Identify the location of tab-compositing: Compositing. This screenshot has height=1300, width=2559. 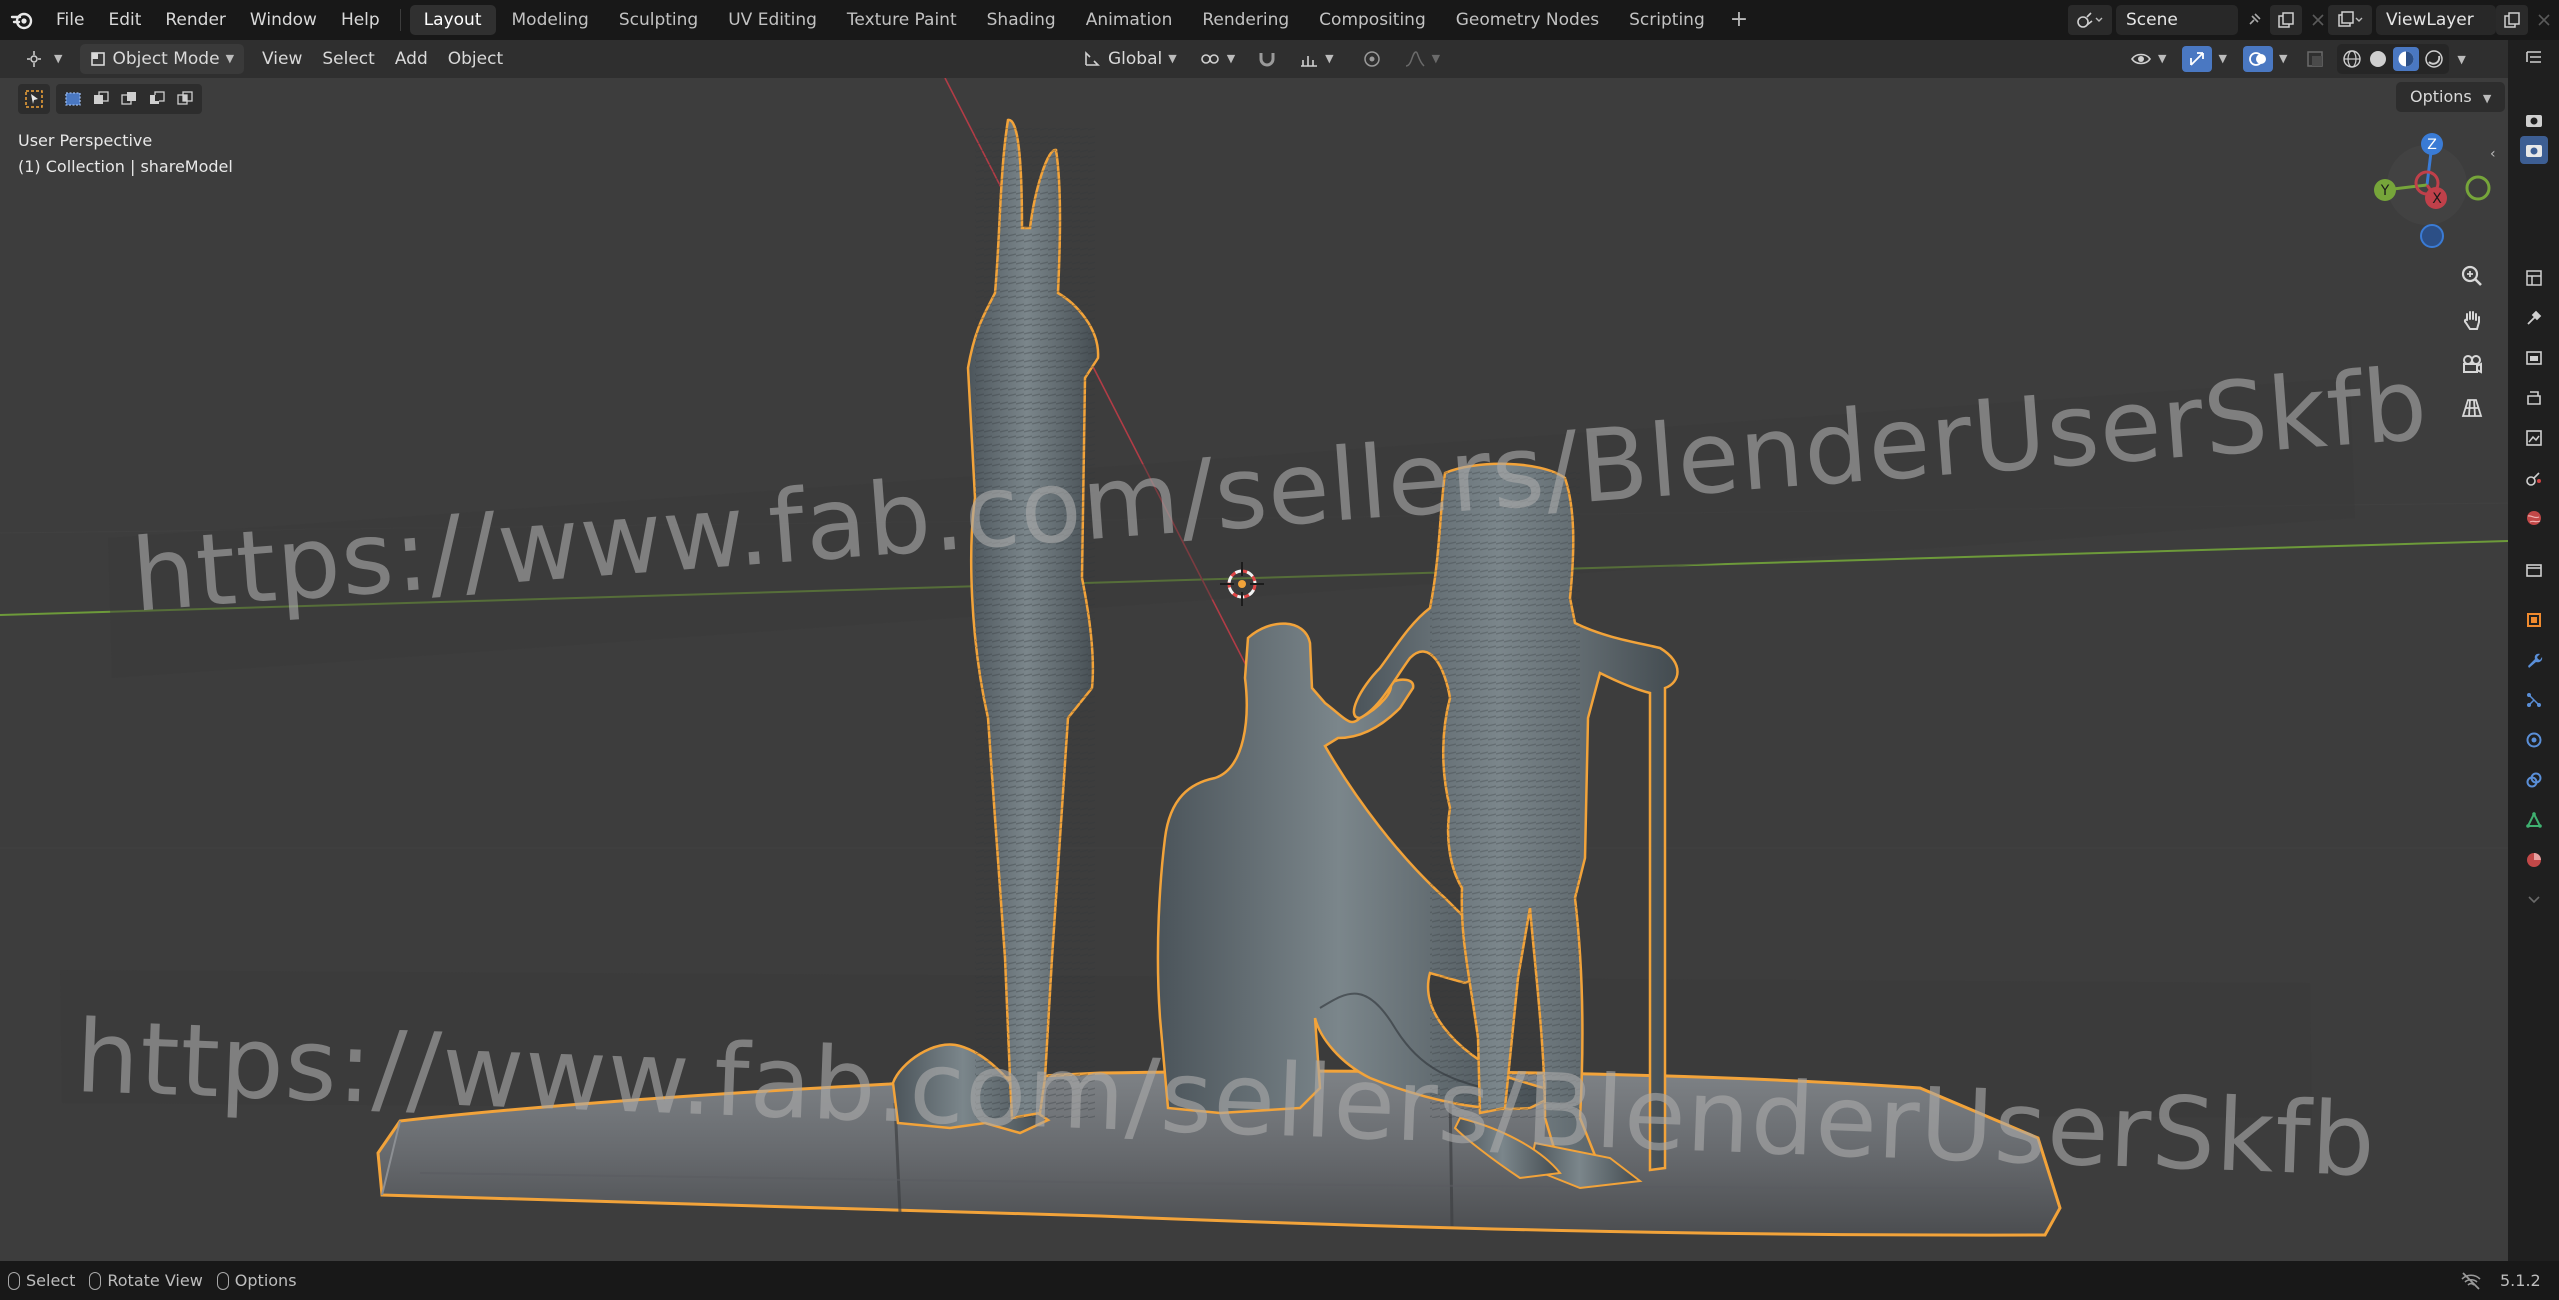
(1372, 20).